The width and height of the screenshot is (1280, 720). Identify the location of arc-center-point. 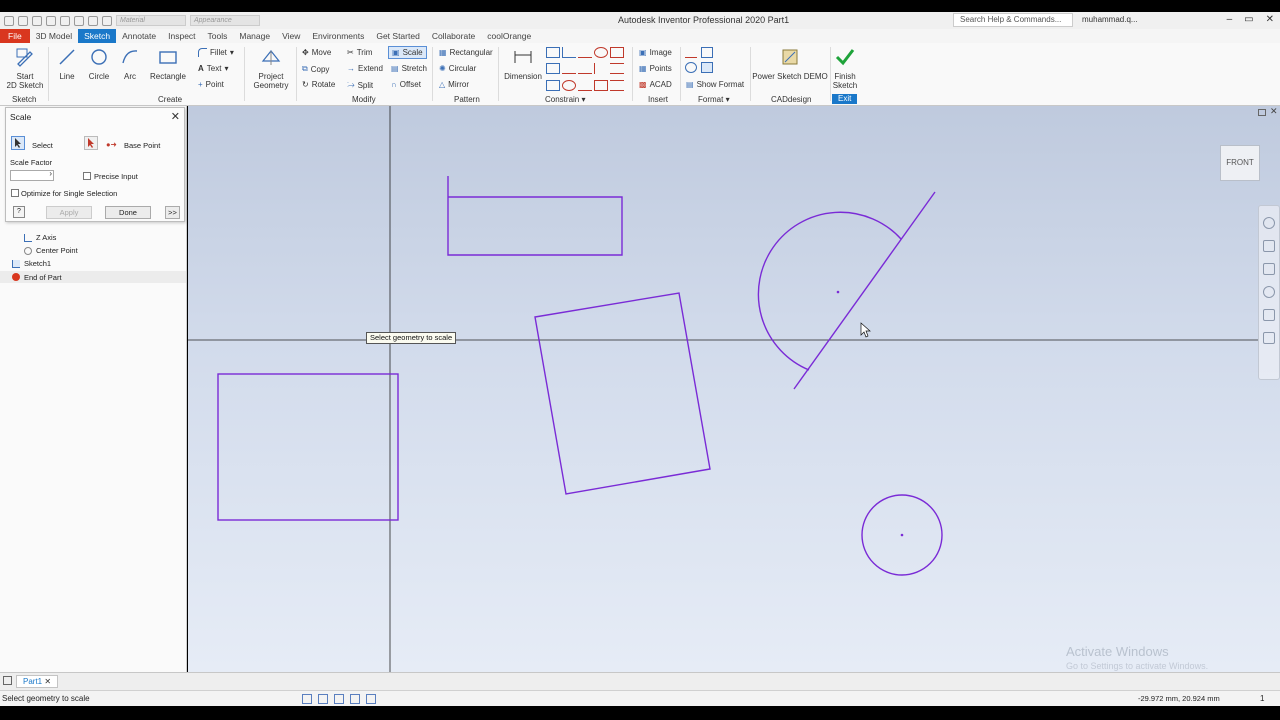
(838, 292).